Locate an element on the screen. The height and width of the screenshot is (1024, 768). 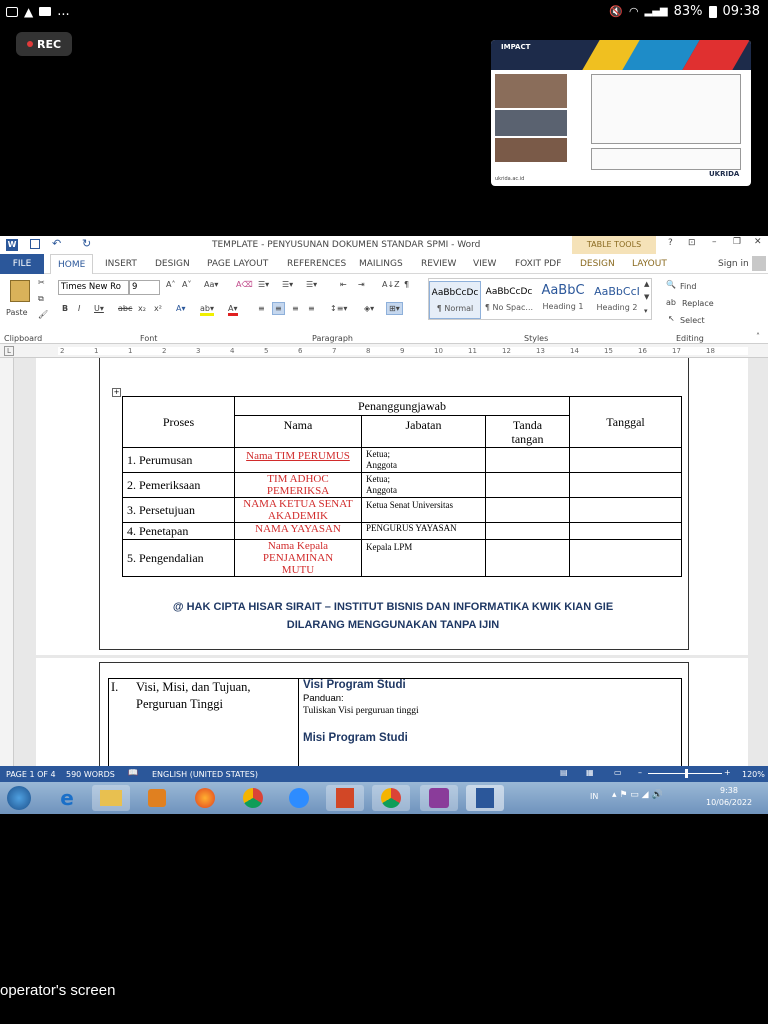
align-left-icon: ≡ is located at coordinates (261, 308).